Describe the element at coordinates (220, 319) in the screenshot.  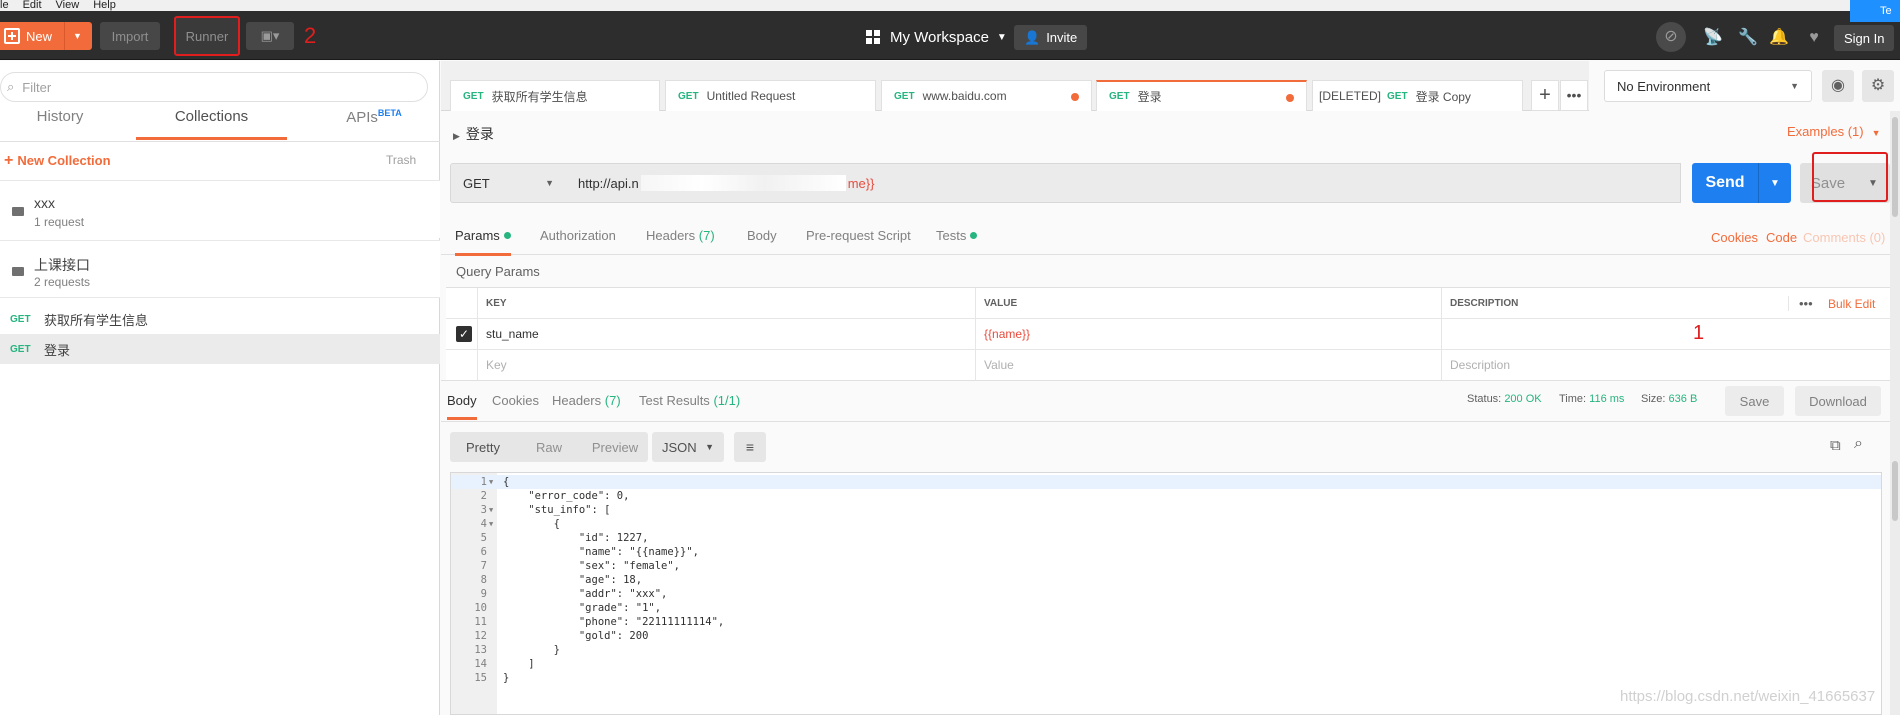
I see `sidebar-request-get-all: GET 获取所有学生信息` at that location.